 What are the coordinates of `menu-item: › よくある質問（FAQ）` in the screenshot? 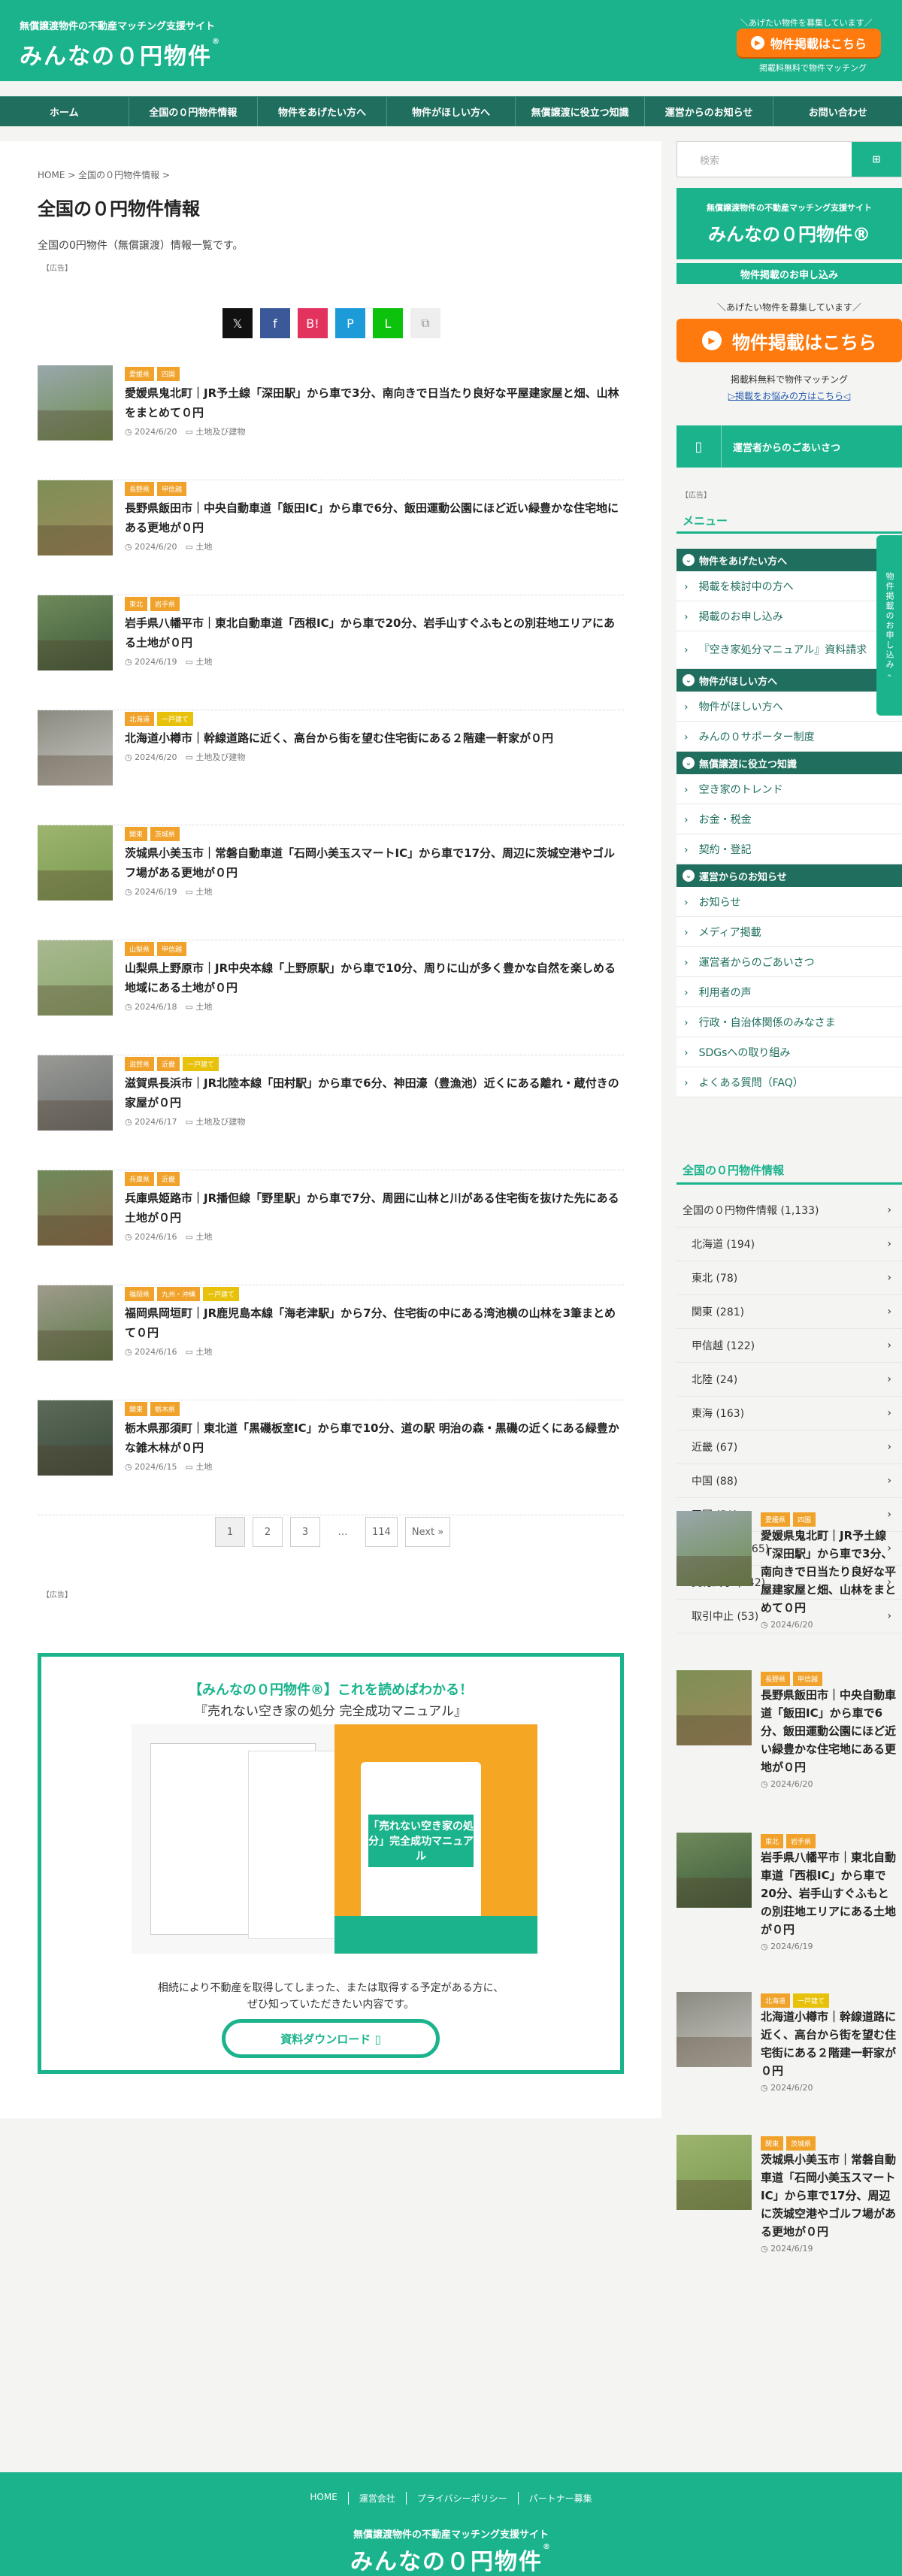 It's located at (789, 1082).